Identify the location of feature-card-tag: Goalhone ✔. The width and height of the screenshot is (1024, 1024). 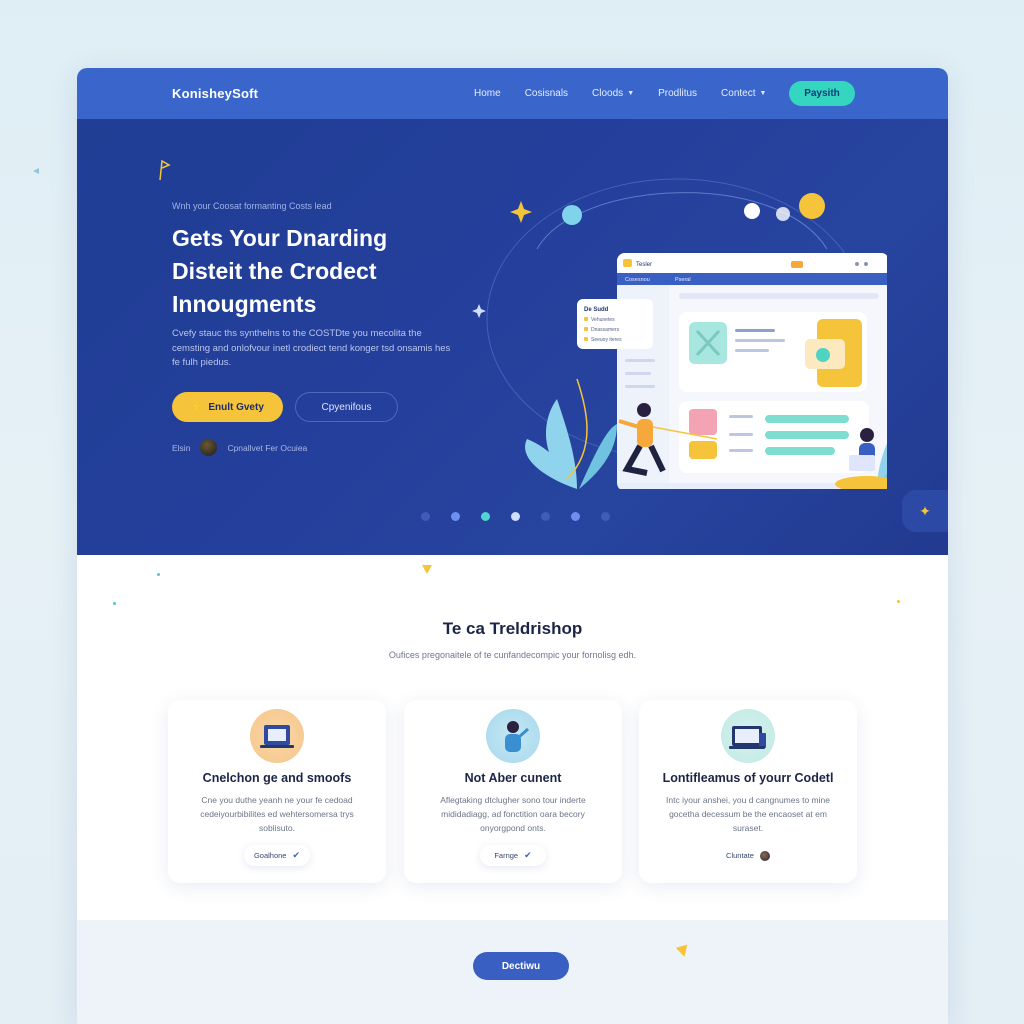
(277, 855).